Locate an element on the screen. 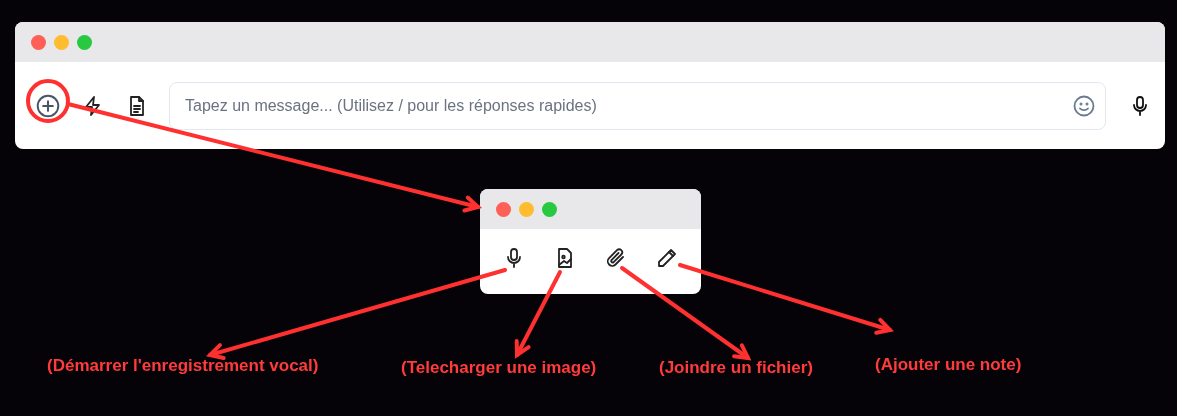 The width and height of the screenshot is (1177, 416). annotation-label: (Ajouter une note) is located at coordinates (948, 365).